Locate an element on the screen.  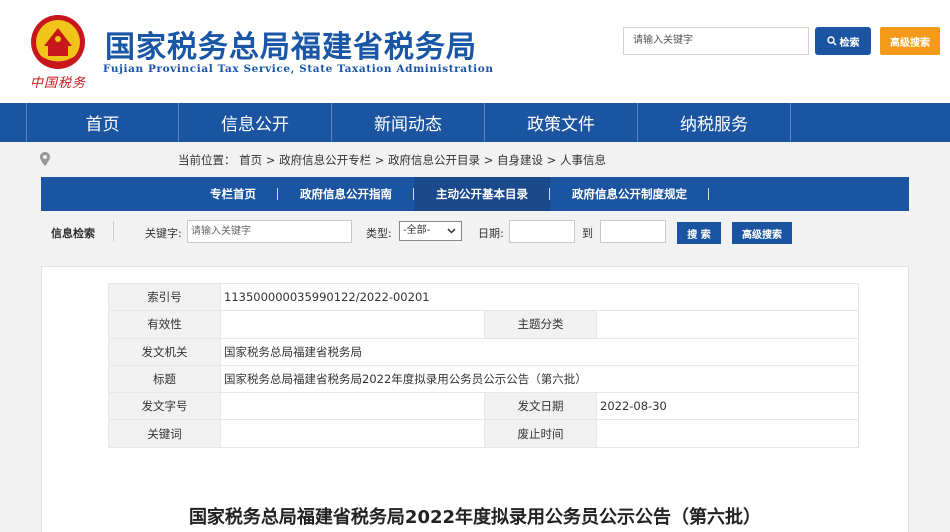
keyword-label: 关键字: is located at coordinates (163, 233).